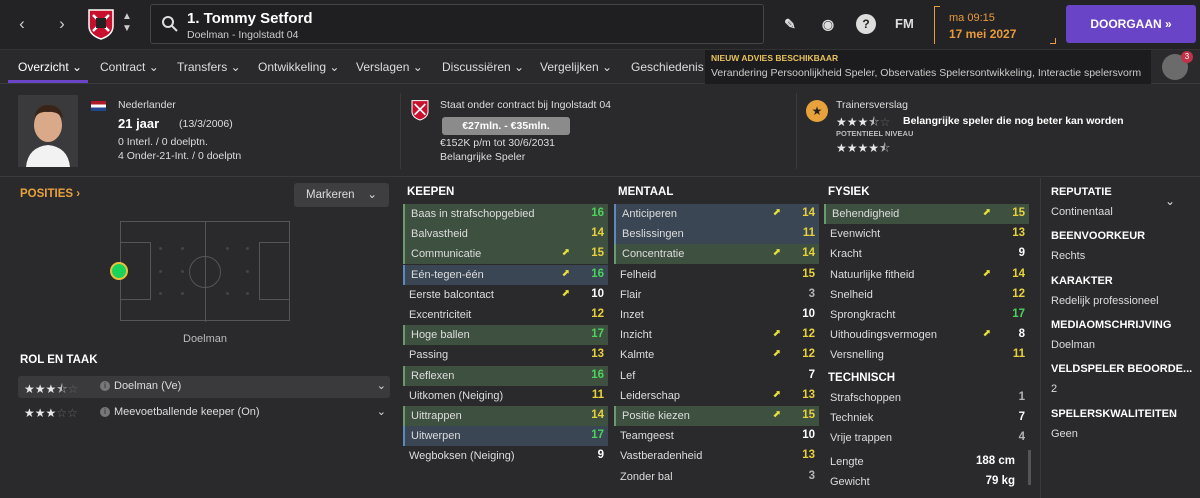  Describe the element at coordinates (926, 254) in the screenshot. I see `attribute-row: Kracht 9` at that location.